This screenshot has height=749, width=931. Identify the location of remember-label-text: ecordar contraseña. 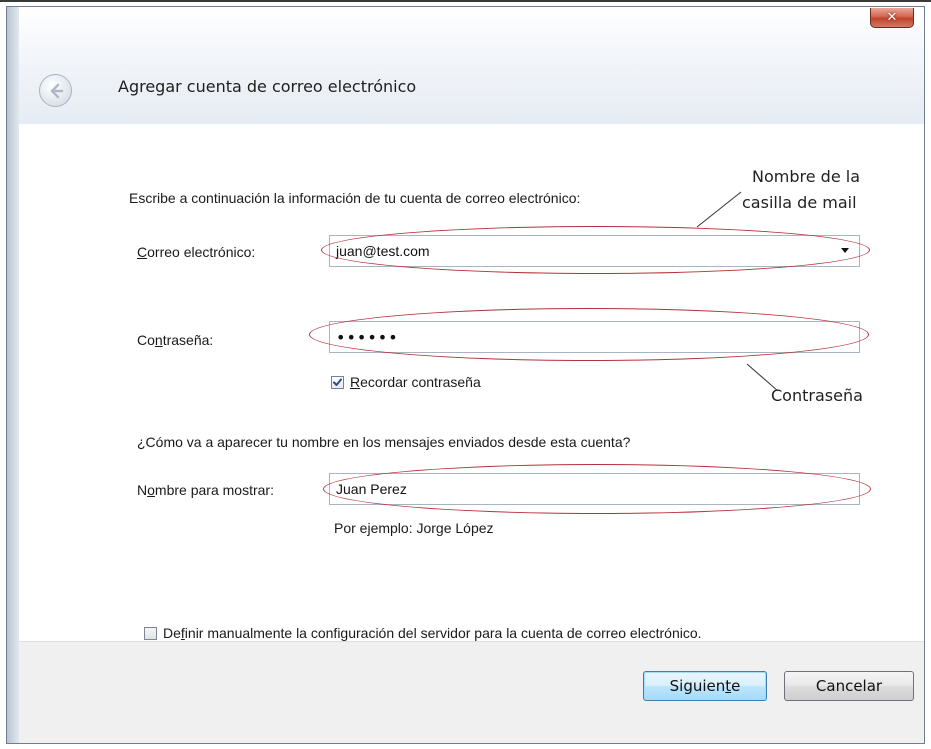
(420, 382).